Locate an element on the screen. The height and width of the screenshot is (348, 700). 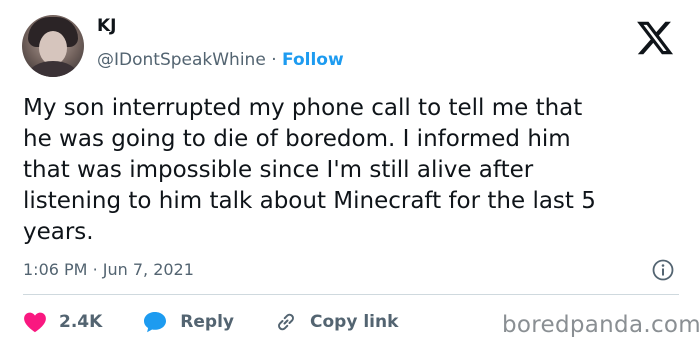
avatar is located at coordinates (53, 46).